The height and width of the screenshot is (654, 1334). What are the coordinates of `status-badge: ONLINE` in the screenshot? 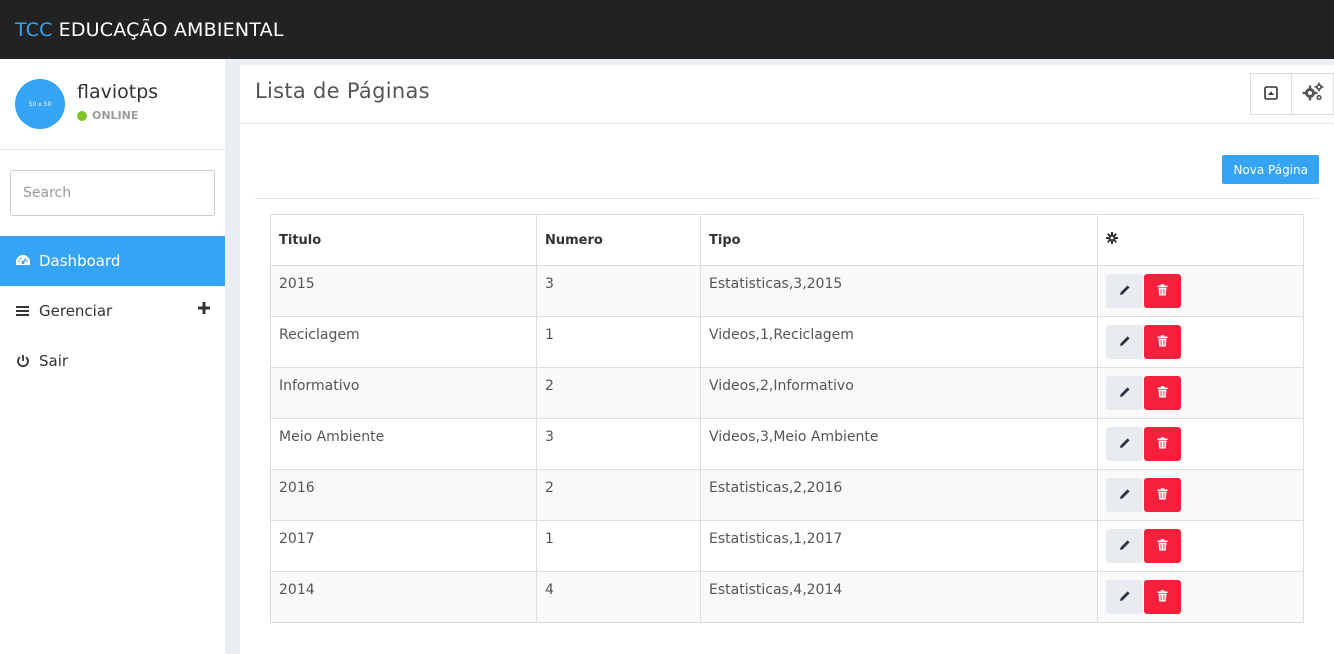 It's located at (107, 115).